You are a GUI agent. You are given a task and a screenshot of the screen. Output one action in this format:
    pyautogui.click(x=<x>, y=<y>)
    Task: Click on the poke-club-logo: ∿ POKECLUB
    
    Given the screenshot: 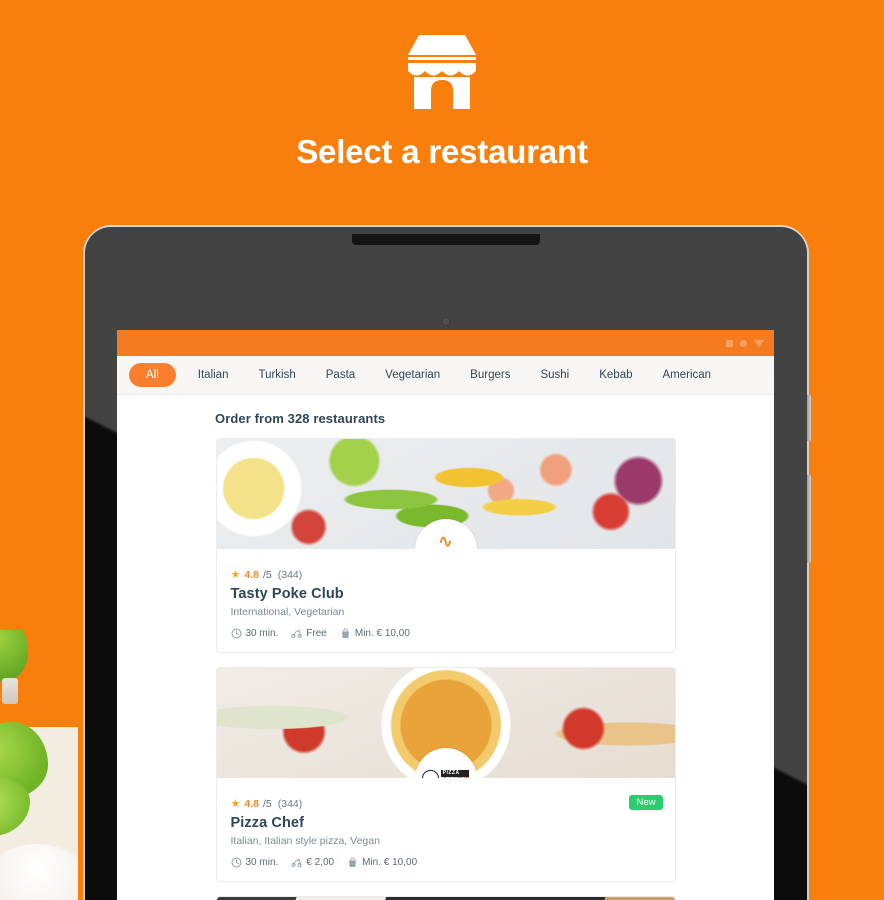 What is the action you would take?
    pyautogui.click(x=445, y=534)
    